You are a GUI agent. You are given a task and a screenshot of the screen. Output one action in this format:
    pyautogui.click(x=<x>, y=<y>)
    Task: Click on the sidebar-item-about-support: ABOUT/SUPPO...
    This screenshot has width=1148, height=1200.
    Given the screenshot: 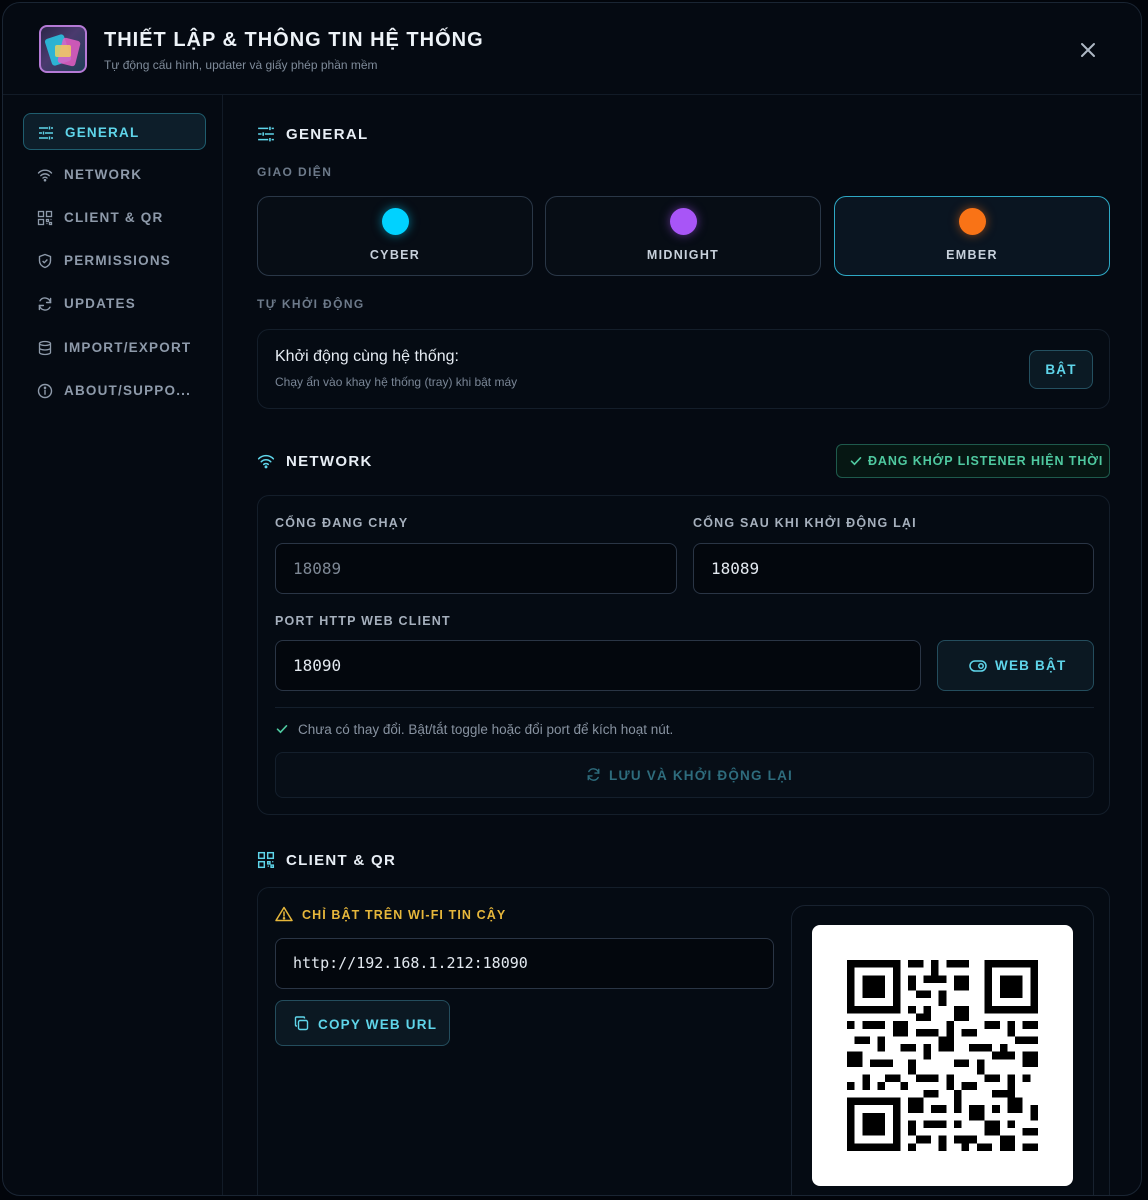 What is the action you would take?
    pyautogui.click(x=114, y=390)
    